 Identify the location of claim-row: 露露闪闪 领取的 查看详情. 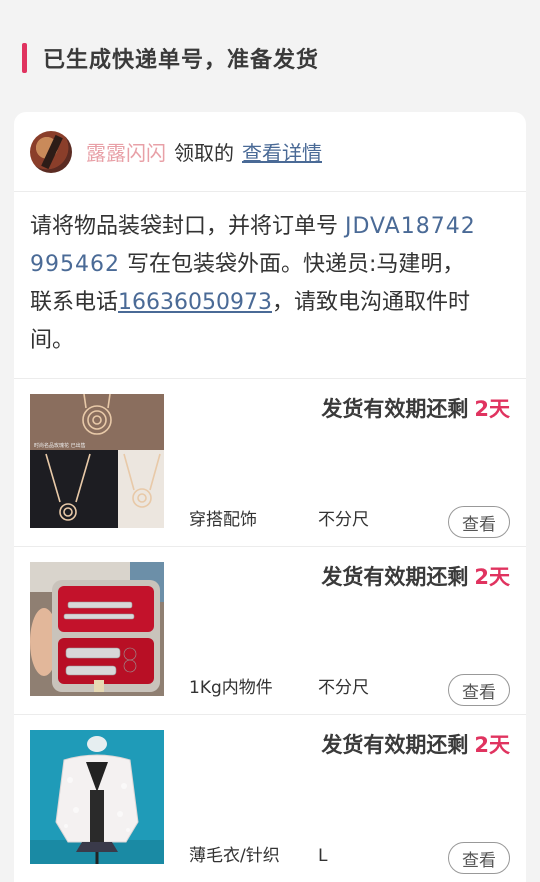
(270, 152).